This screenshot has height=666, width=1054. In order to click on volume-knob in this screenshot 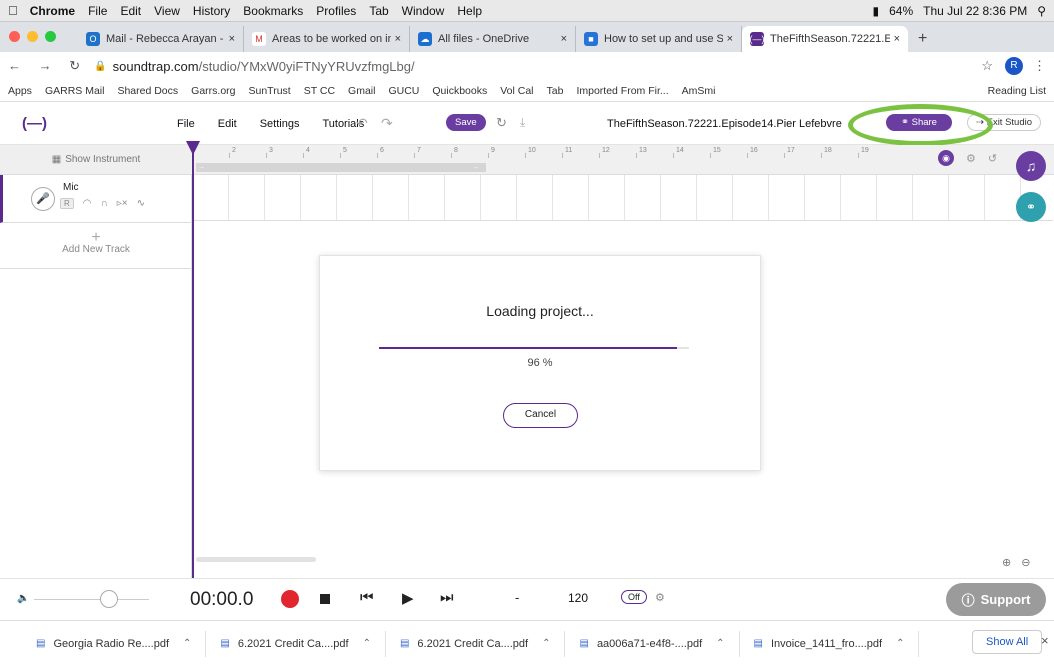, I will do `click(108, 599)`.